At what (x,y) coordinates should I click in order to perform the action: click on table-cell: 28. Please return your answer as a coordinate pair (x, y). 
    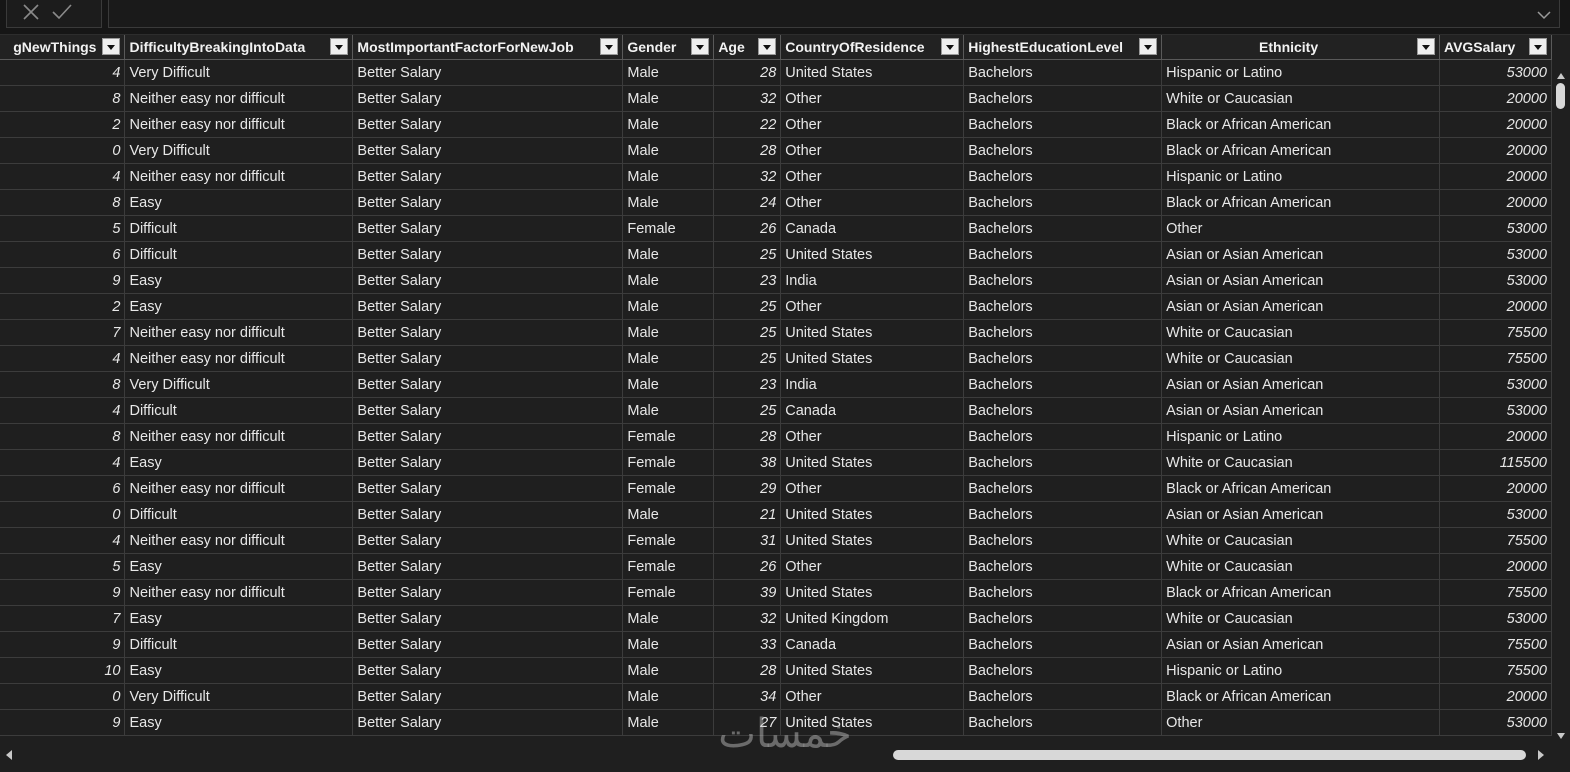
    Looking at the image, I should click on (747, 670).